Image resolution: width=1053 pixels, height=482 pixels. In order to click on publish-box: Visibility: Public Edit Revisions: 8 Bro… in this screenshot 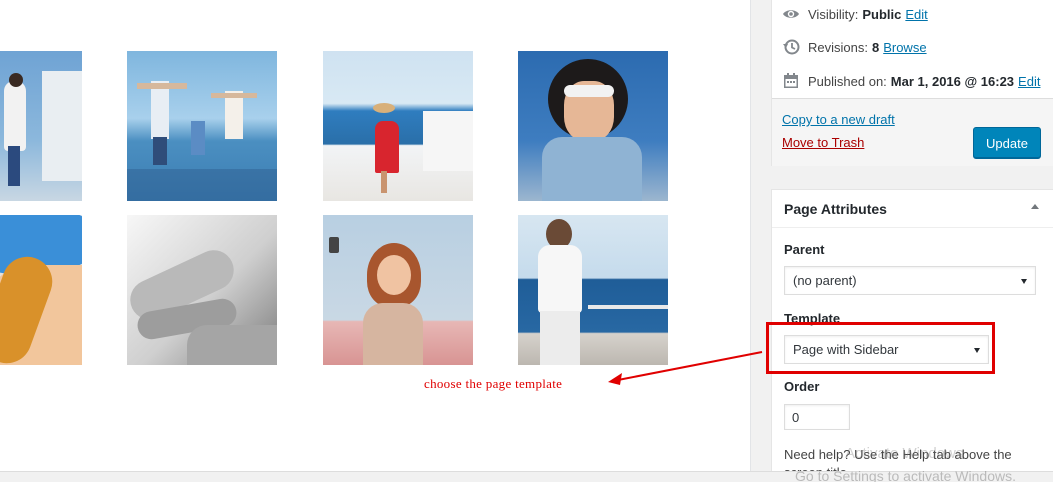, I will do `click(912, 83)`.